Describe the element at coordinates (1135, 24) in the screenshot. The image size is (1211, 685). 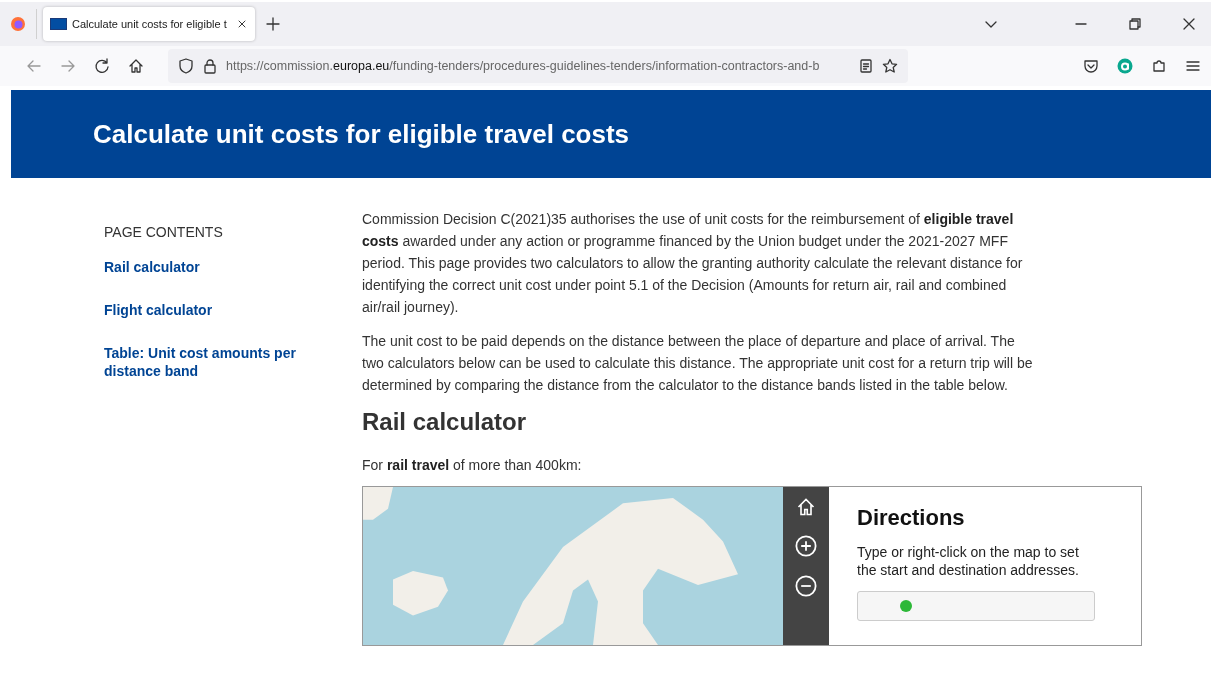
I see `restore-icon` at that location.